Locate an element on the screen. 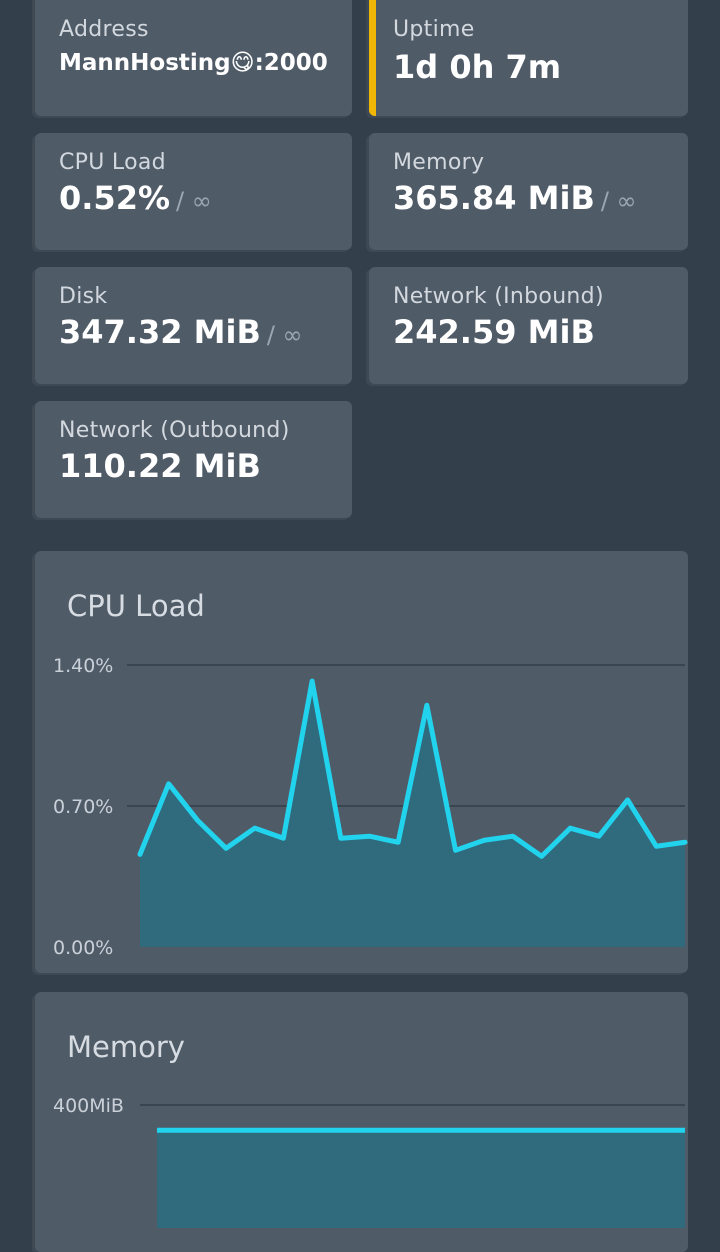 The height and width of the screenshot is (1252, 720). network-outbound-card: Network (Outbound) 110.22 MiB is located at coordinates (193, 459).